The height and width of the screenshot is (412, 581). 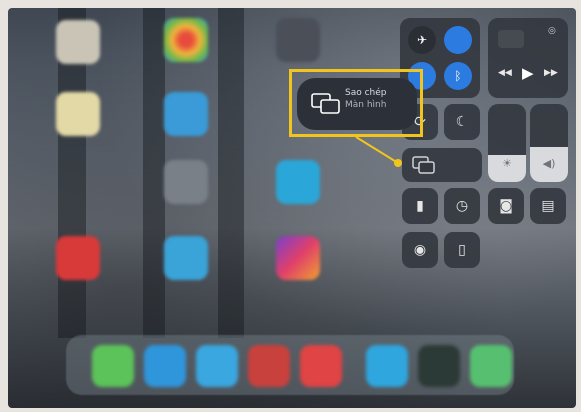 I want to click on safari-app-icon, so click(x=165, y=366).